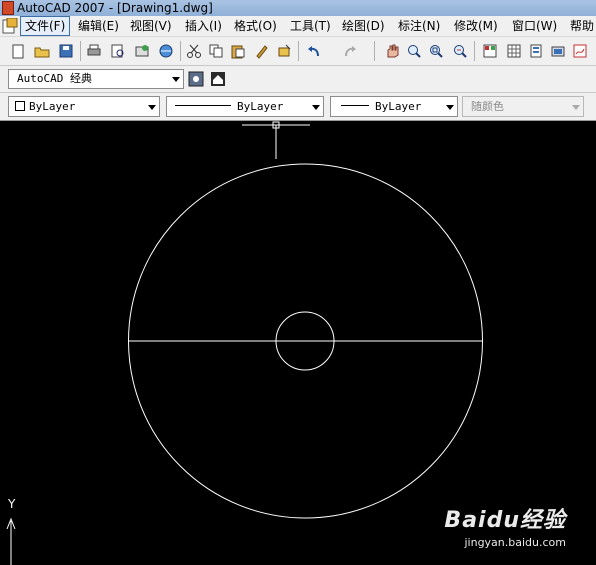 The image size is (596, 565). What do you see at coordinates (8, 8) in the screenshot?
I see `autocad-app-icon` at bounding box center [8, 8].